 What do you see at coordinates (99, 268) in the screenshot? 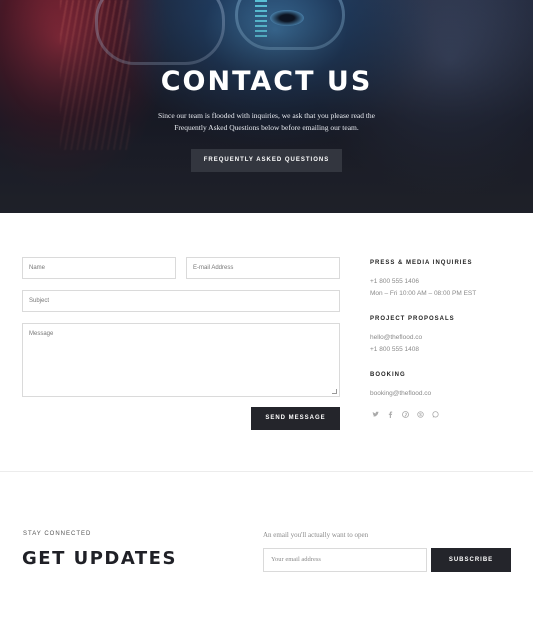
I see `name-field: Name` at bounding box center [99, 268].